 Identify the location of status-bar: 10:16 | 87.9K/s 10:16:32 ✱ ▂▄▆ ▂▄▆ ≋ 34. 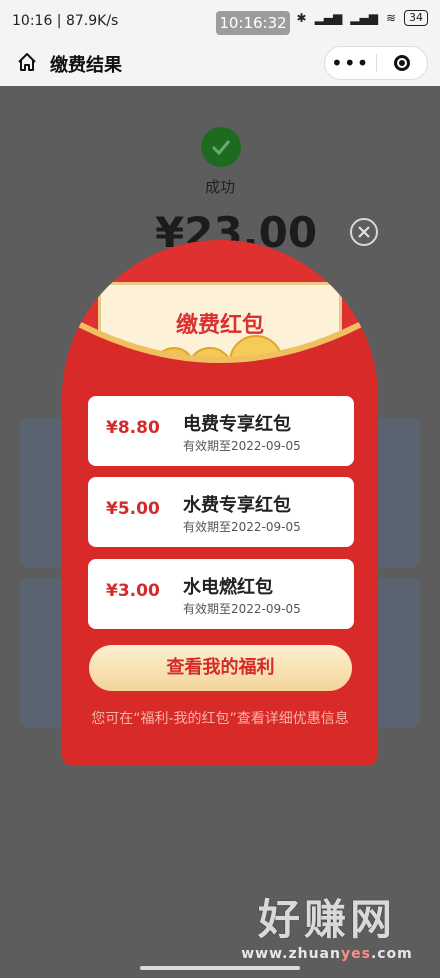
(220, 21).